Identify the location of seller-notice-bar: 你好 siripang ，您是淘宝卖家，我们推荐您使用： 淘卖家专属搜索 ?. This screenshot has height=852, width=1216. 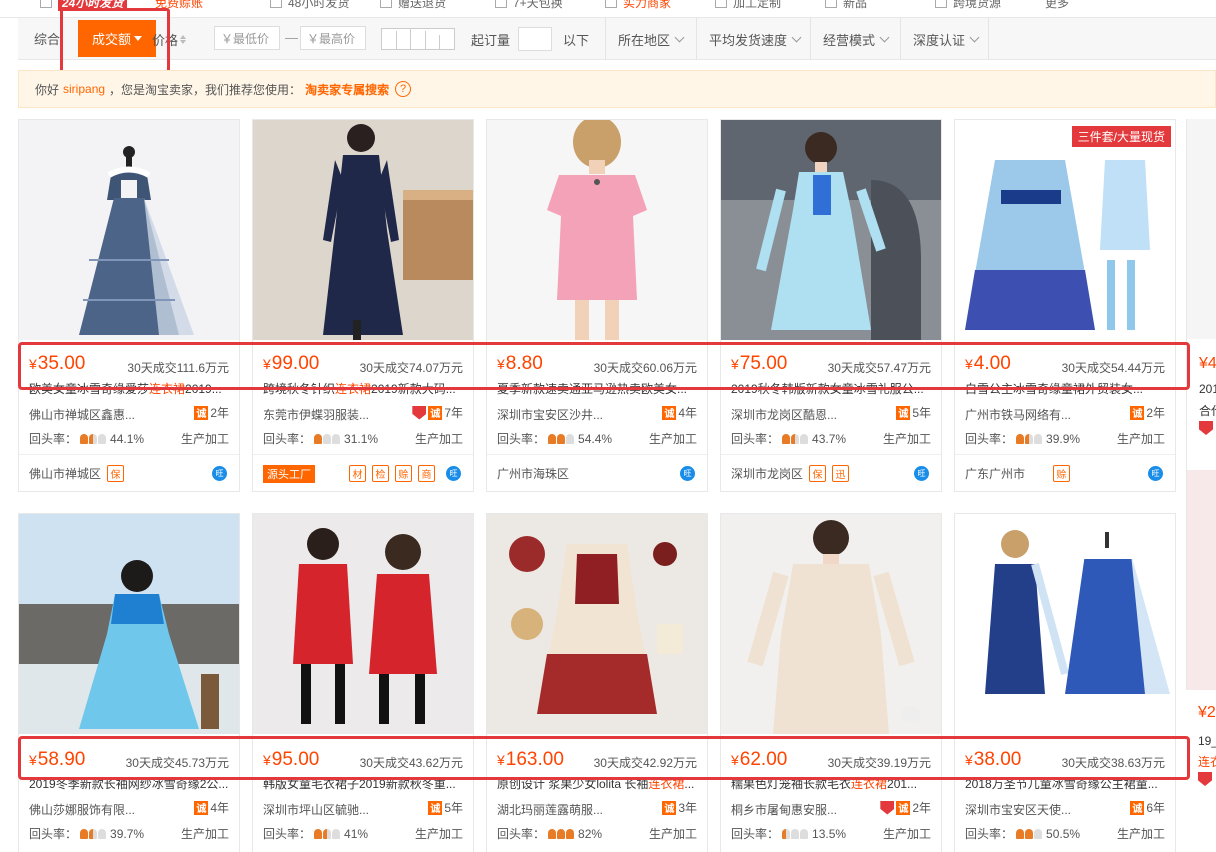
(617, 89).